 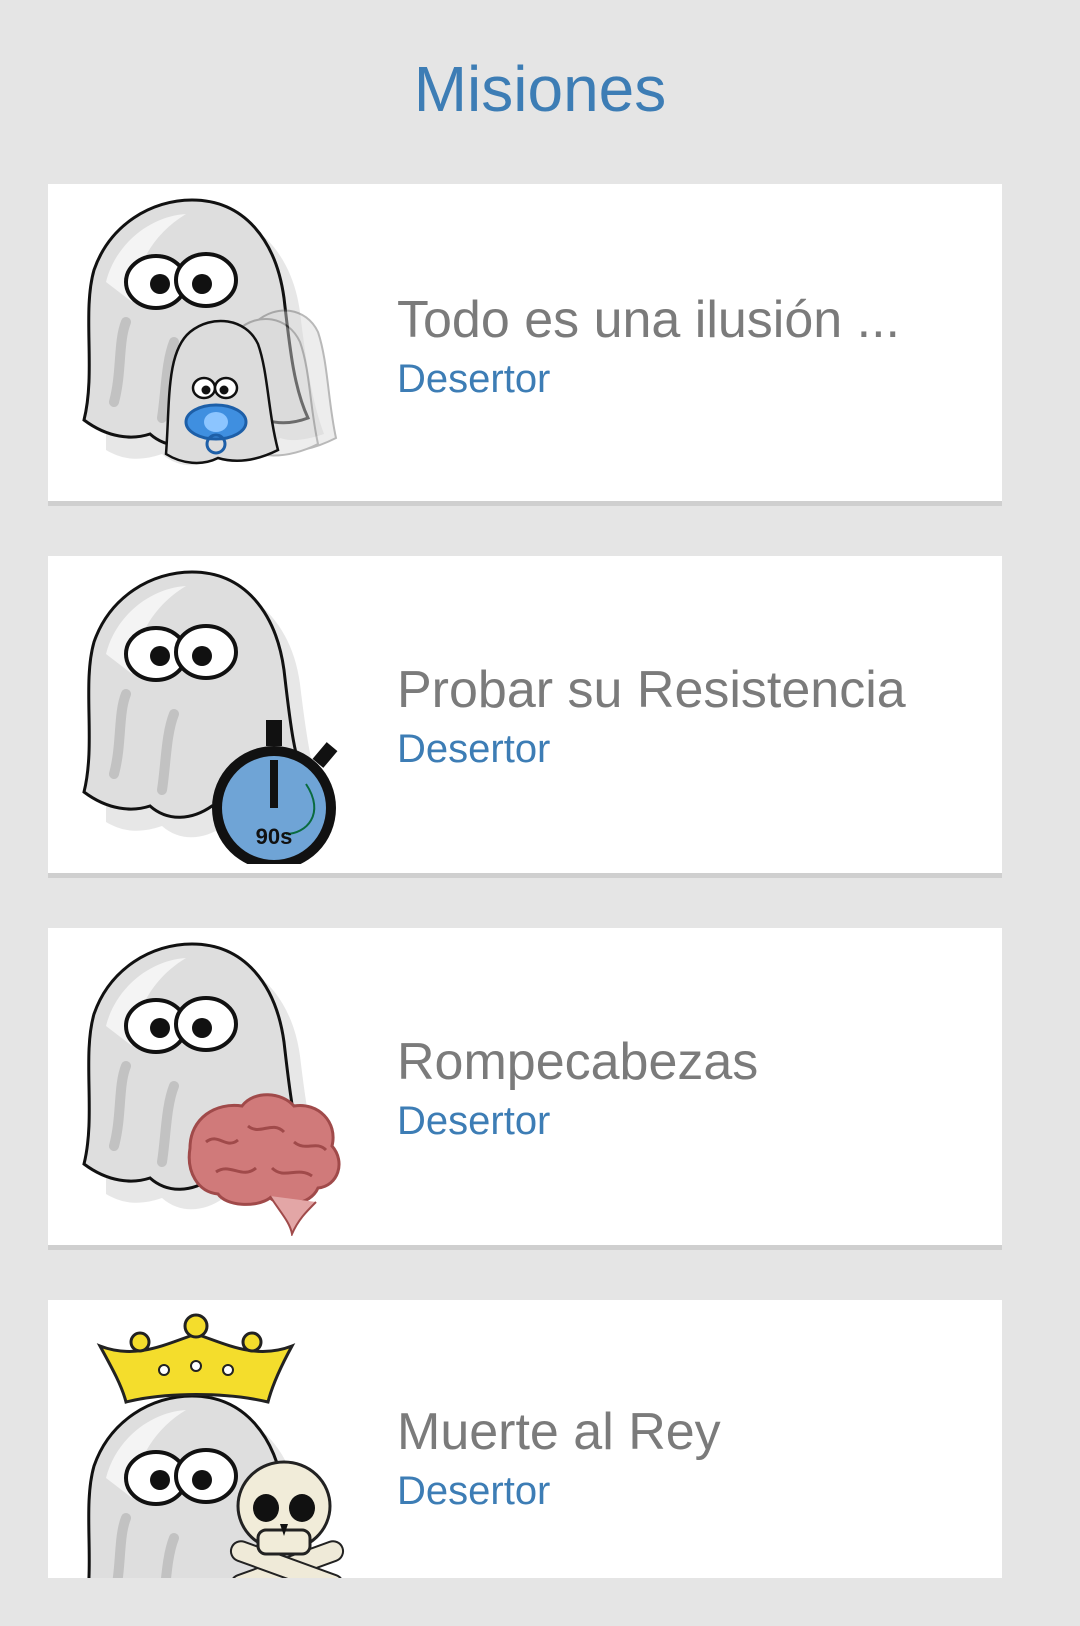 I want to click on mission-text: Muerte al Rey Desertor, so click(x=559, y=1458).